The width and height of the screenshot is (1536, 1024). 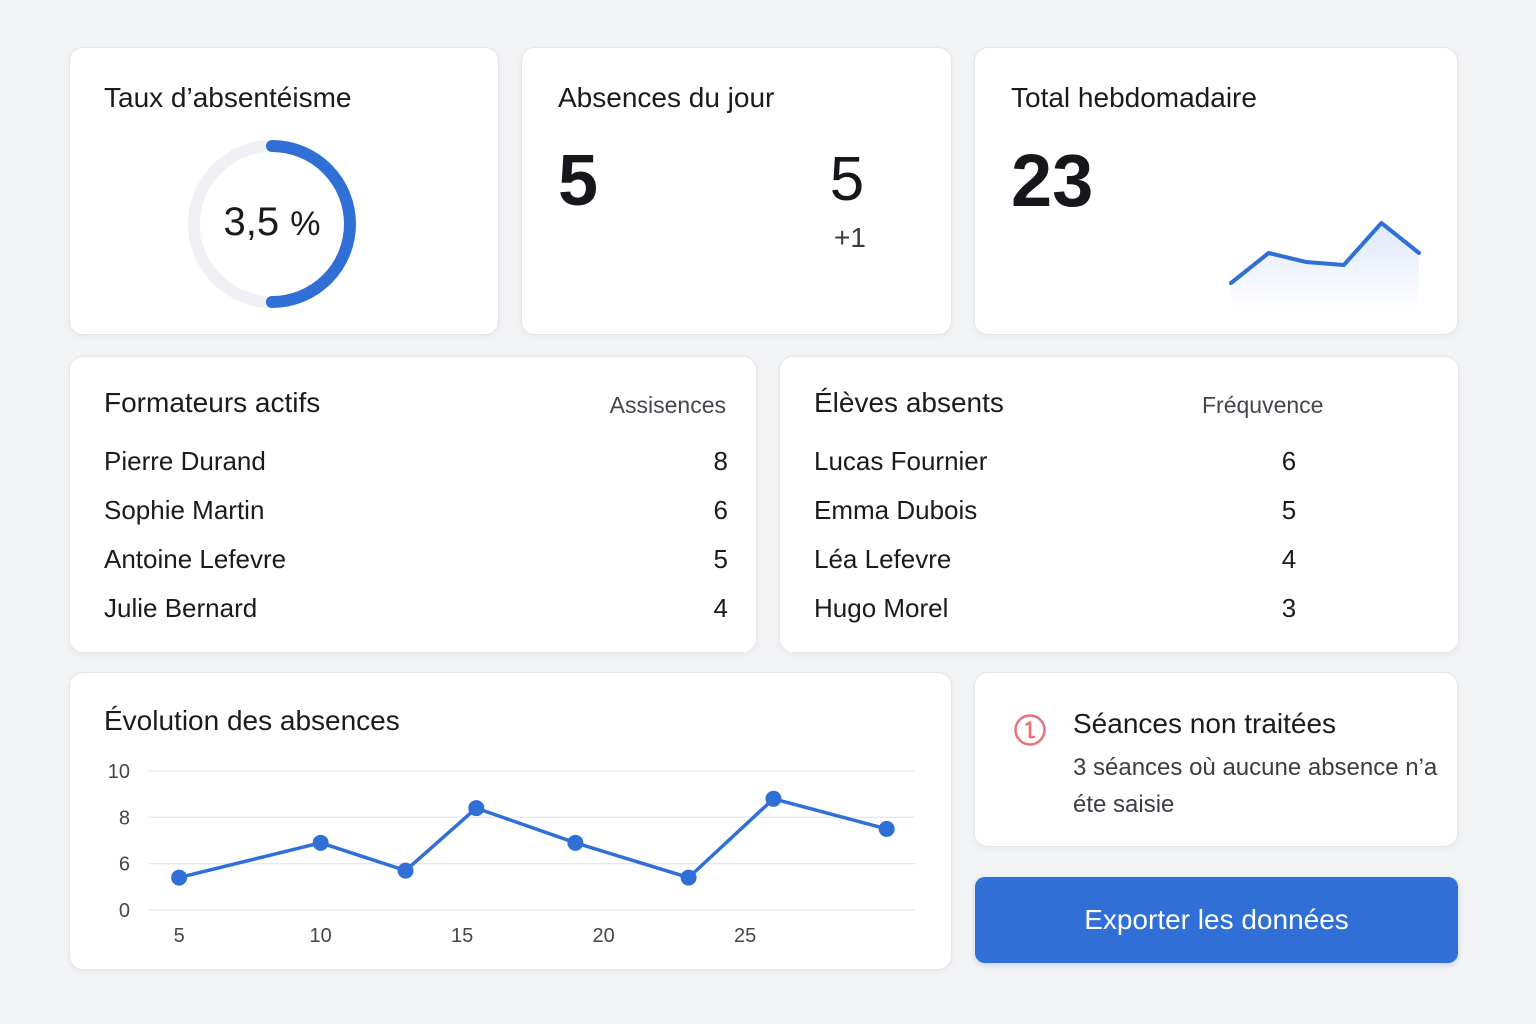 What do you see at coordinates (1289, 510) in the screenshot?
I see `student-frequency: 5` at bounding box center [1289, 510].